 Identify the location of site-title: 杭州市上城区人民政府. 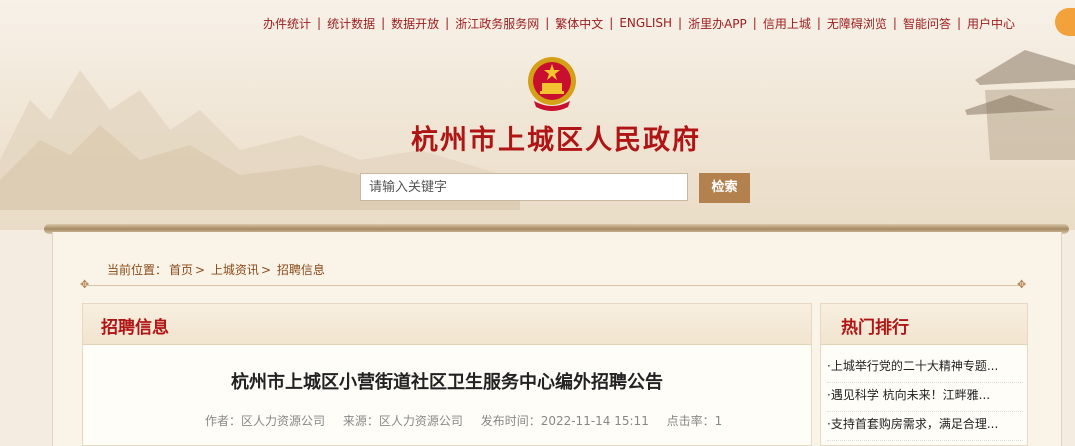
(556, 140).